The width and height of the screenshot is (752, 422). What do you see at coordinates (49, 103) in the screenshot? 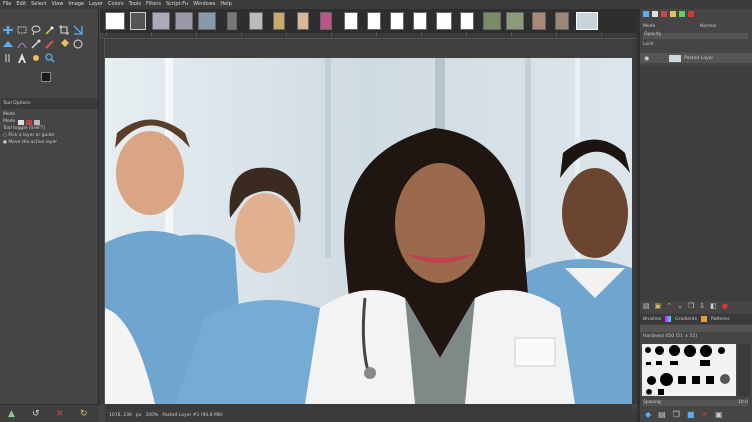
I see `tool-options-tab: Tool Options` at bounding box center [49, 103].